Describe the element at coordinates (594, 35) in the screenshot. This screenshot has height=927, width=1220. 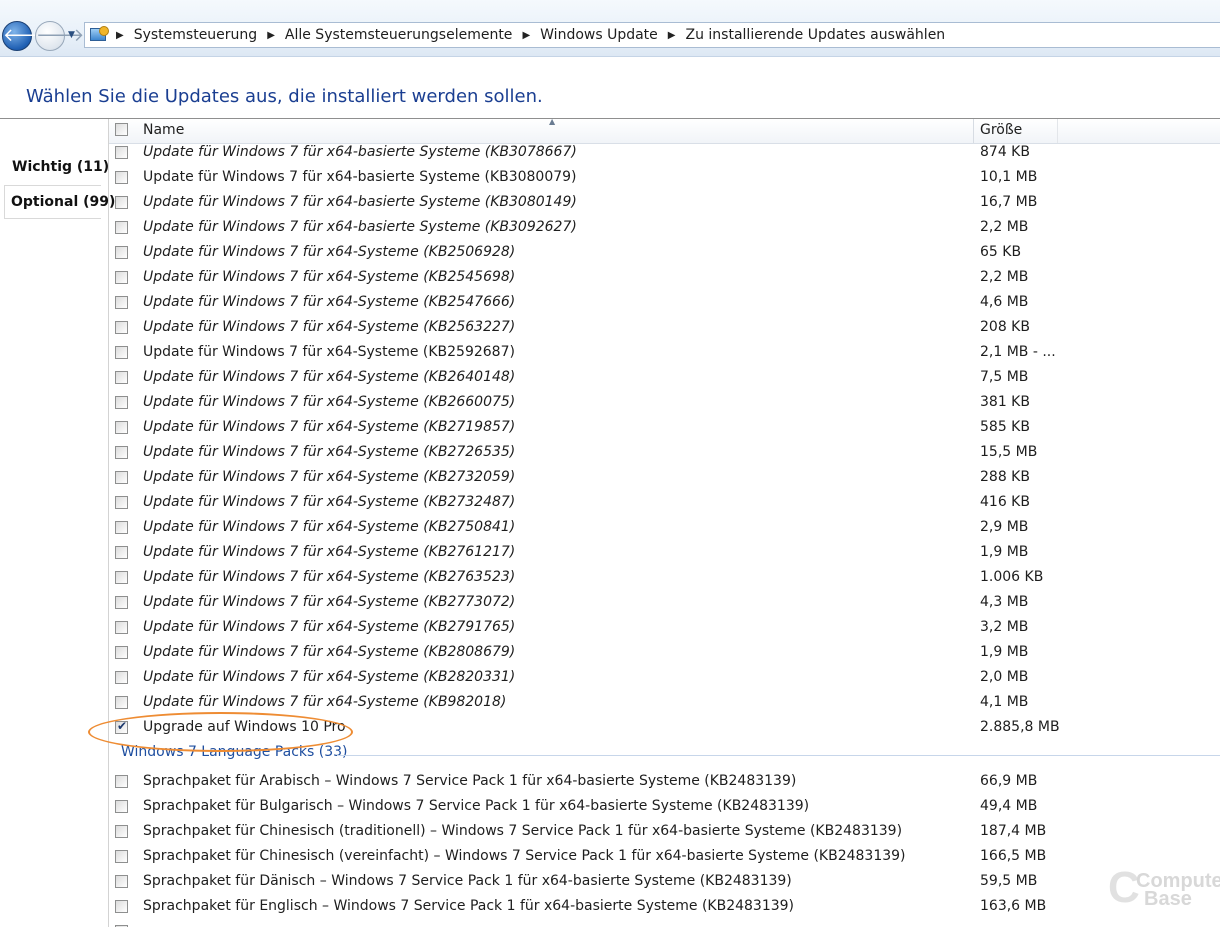
I see `breadcrumb-windows-update: ▶ Windows Update` at that location.